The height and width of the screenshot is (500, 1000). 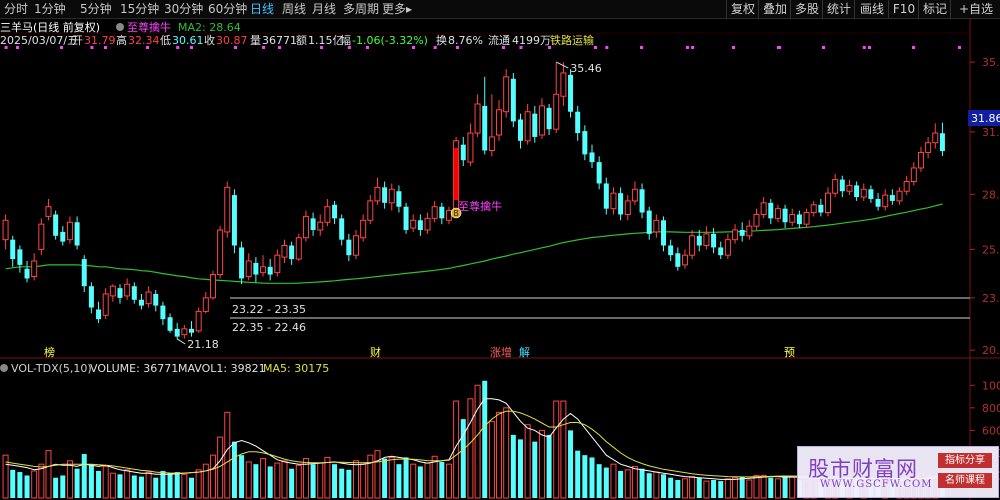 I want to click on header-stock-name: 三羊马(日线 前复权), so click(x=50, y=27).